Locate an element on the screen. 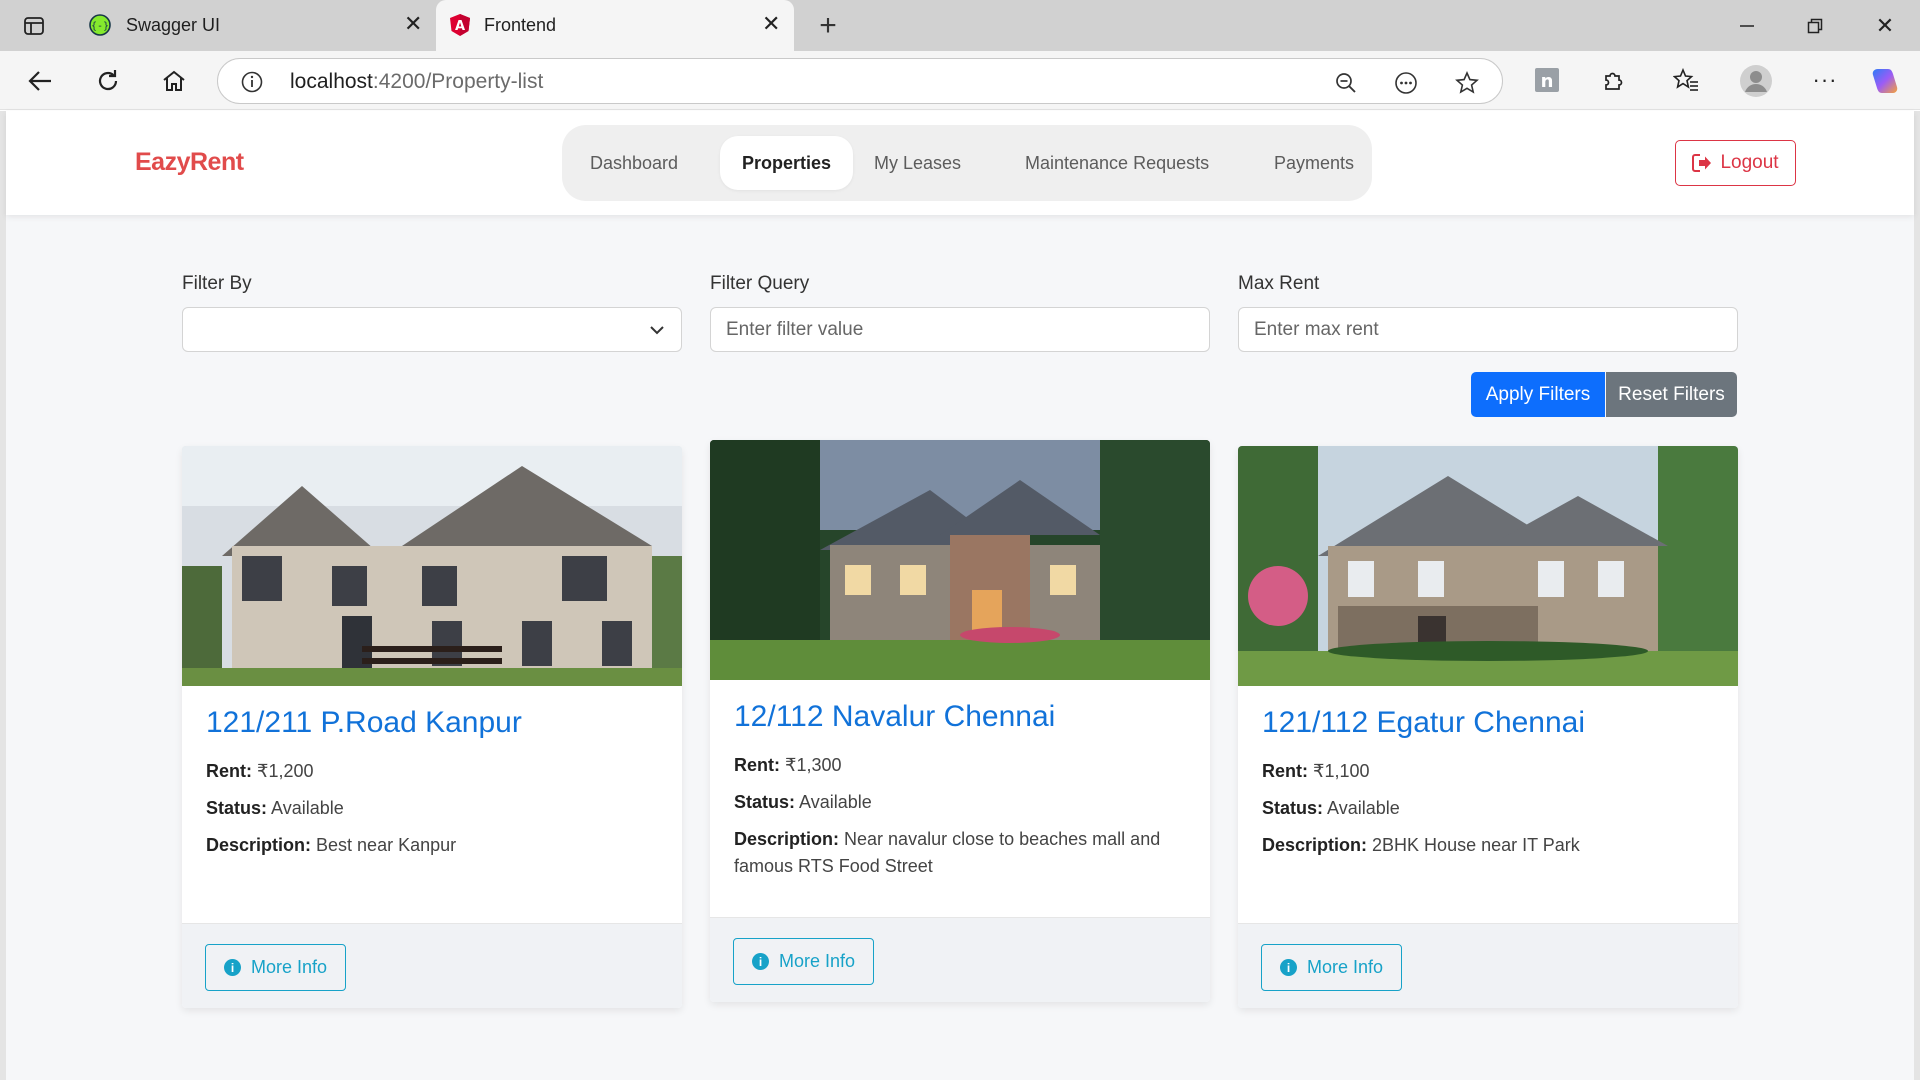 Image resolution: width=1920 pixels, height=1080 pixels. rent-row: Rent: ₹1,100 is located at coordinates (1490, 771).